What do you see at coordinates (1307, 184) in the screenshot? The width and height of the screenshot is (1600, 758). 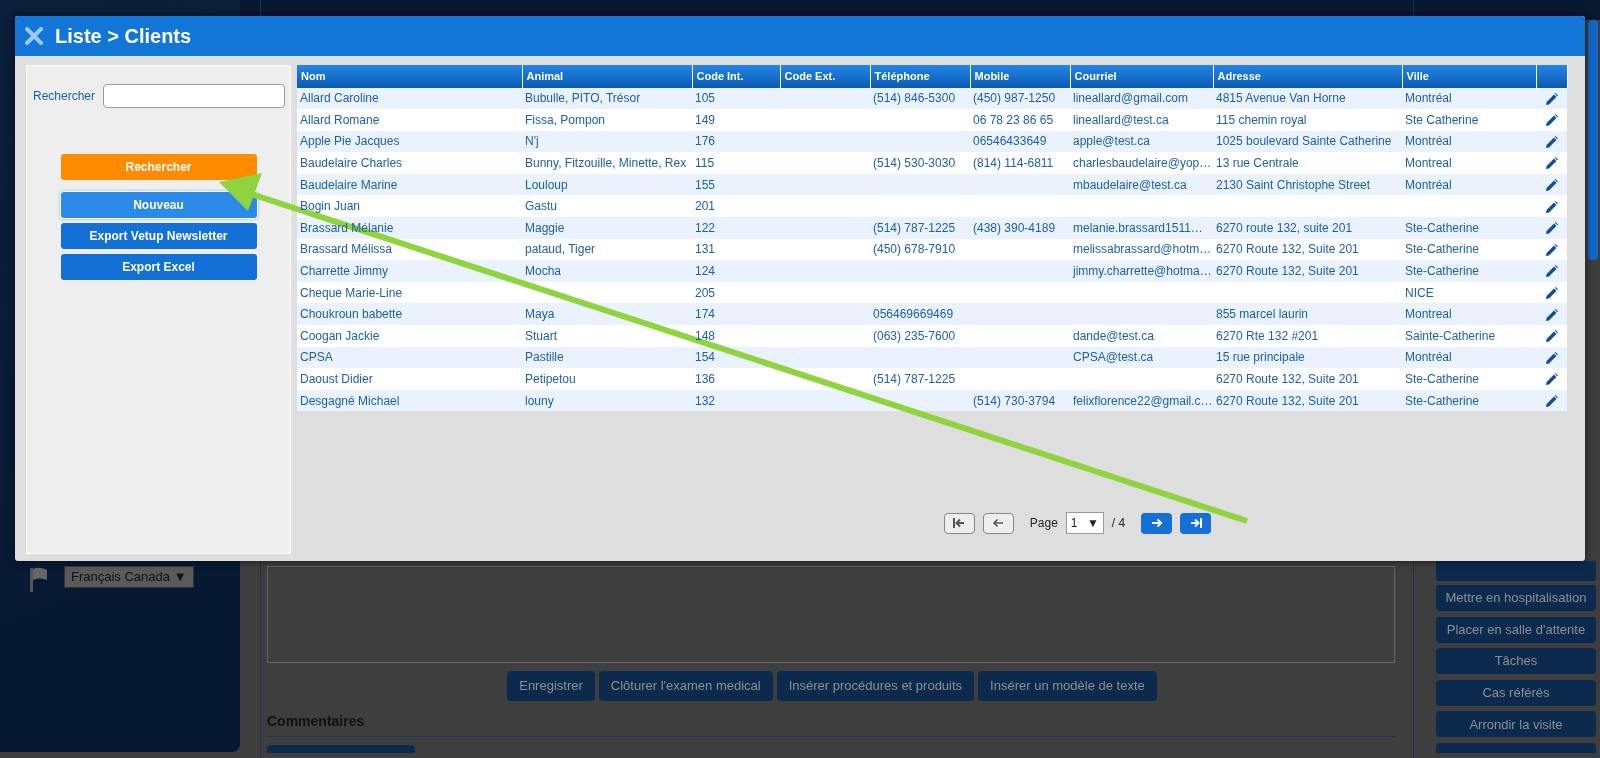 I see `table-cell: 2130 Saint Christophe Street` at bounding box center [1307, 184].